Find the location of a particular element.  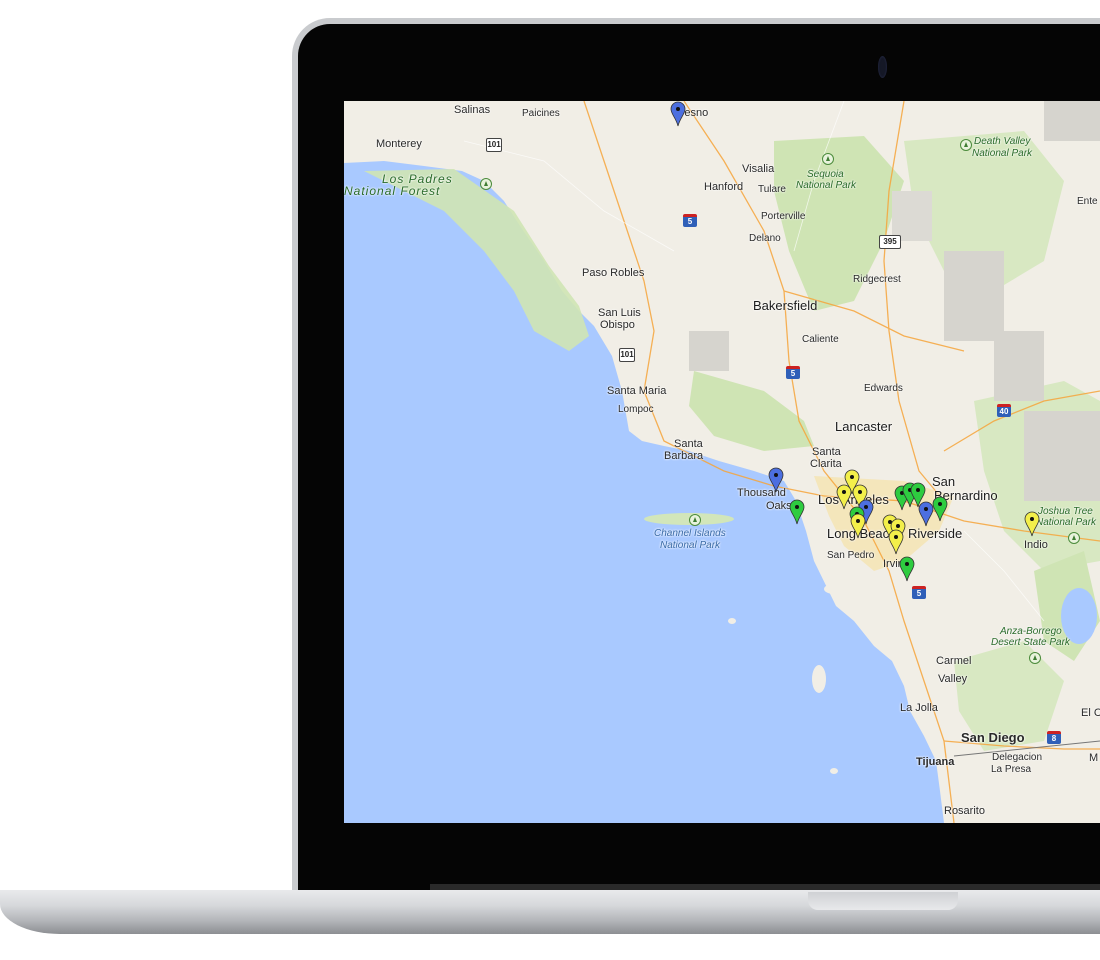

label-tijuana: Tijuana is located at coordinates (935, 762).